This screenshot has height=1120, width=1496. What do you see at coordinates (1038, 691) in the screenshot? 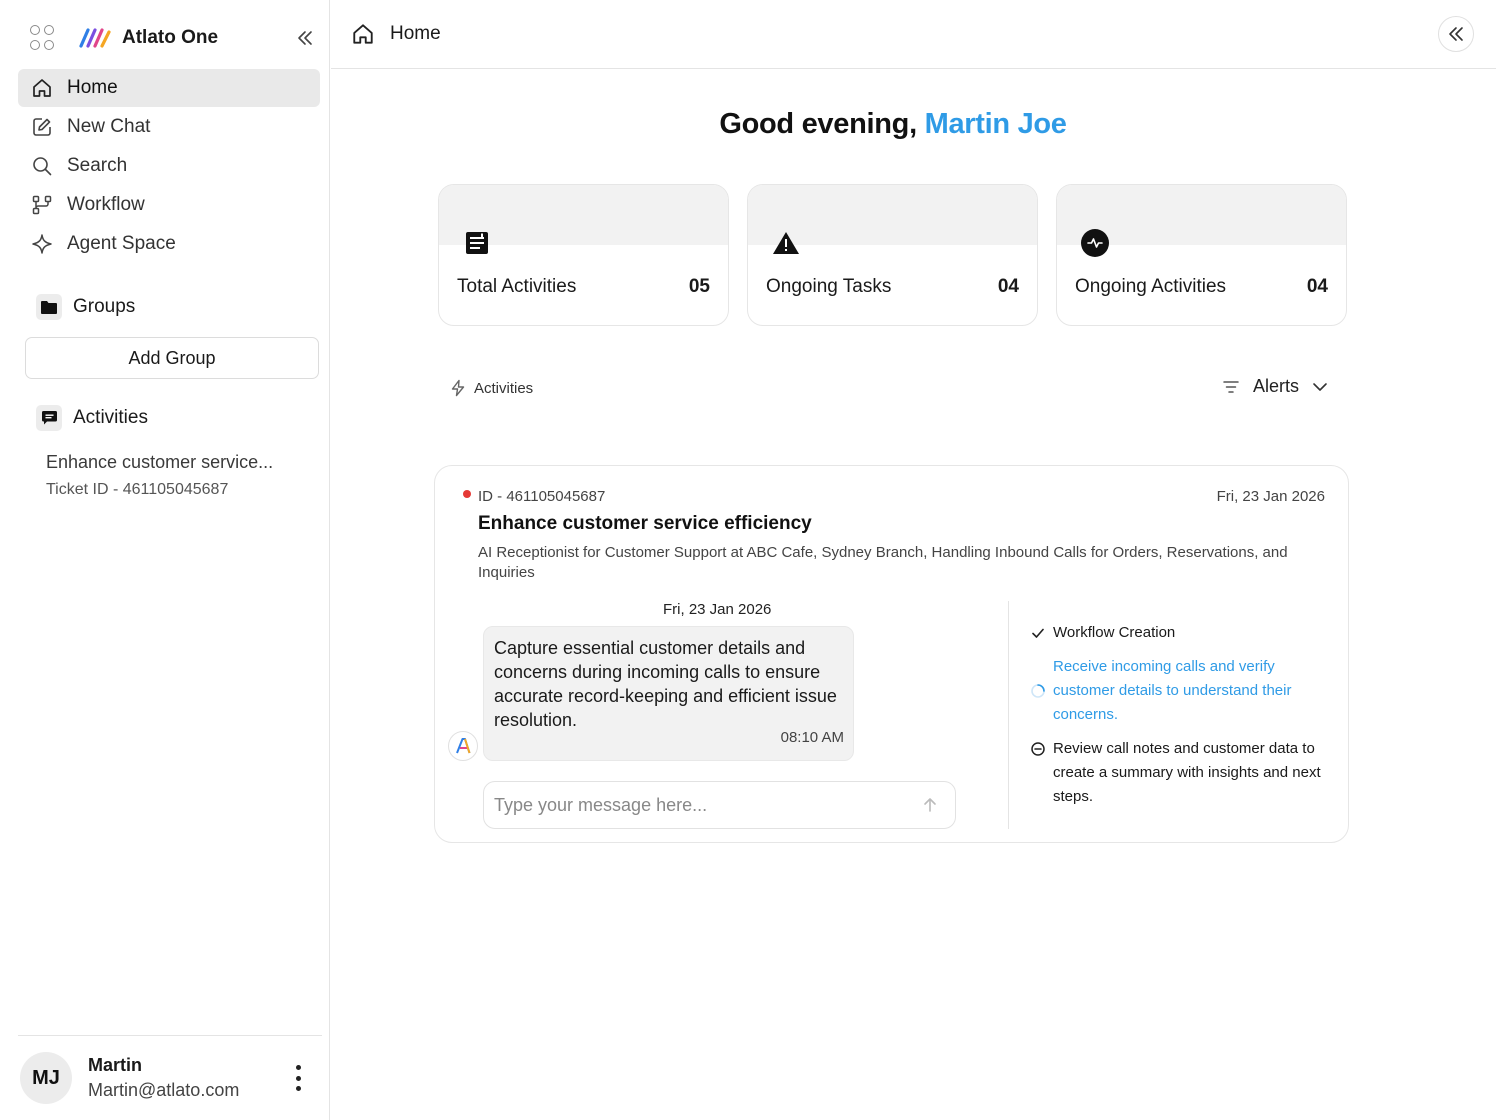
I see `loading-spinner-icon` at bounding box center [1038, 691].